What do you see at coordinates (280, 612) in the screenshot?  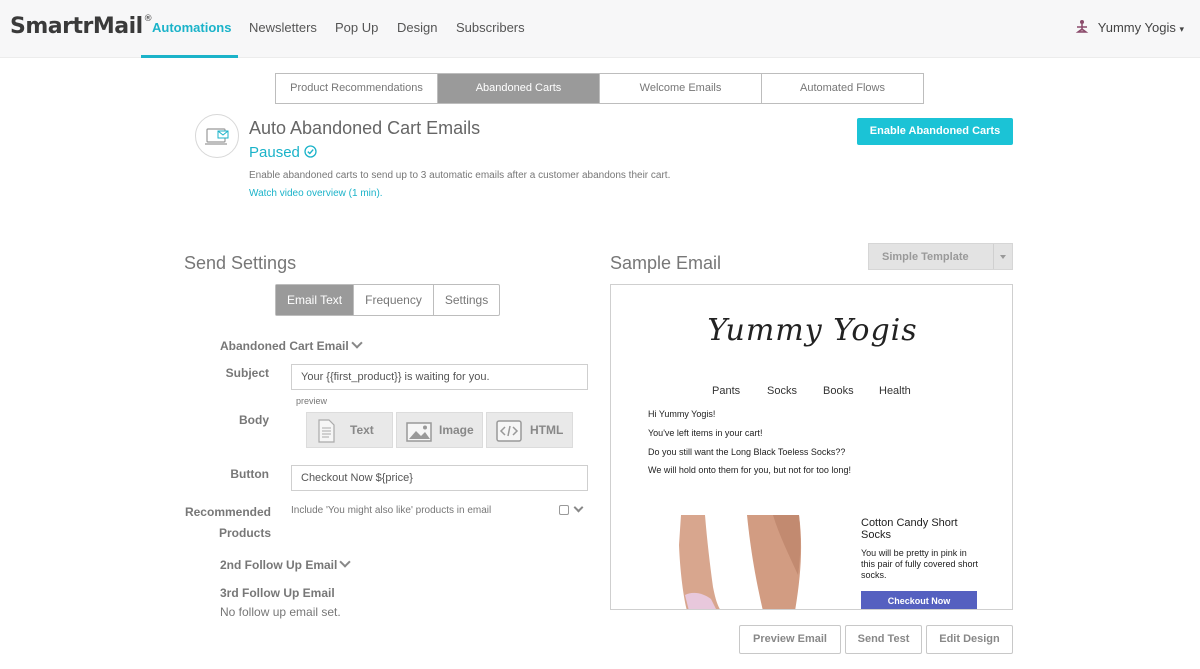 I see `no-follow-up-note: No follow up email set.` at bounding box center [280, 612].